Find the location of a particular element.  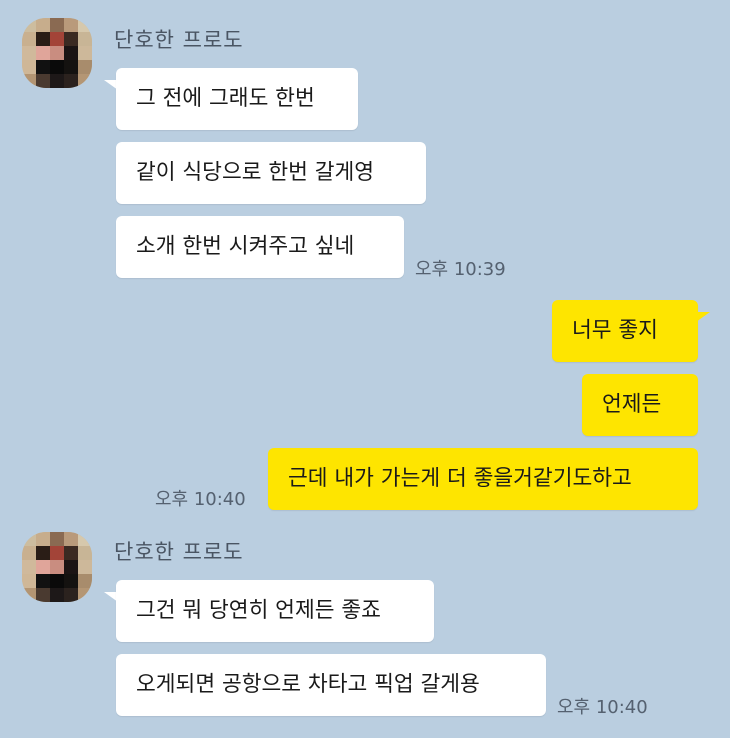

incoming-message-bubble: 그 전에 그래도 한번 is located at coordinates (237, 99).